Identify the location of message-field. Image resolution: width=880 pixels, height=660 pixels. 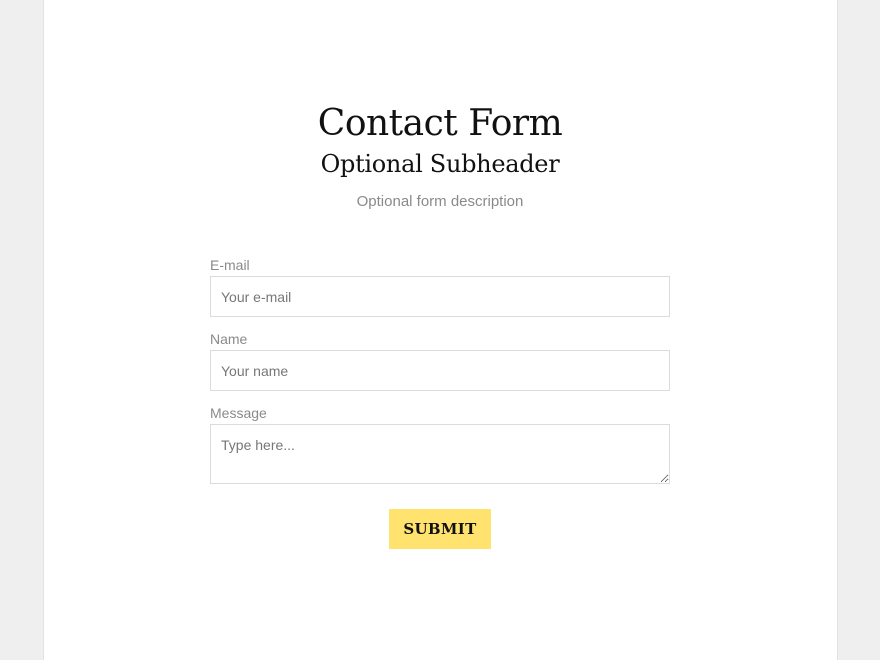
(440, 454).